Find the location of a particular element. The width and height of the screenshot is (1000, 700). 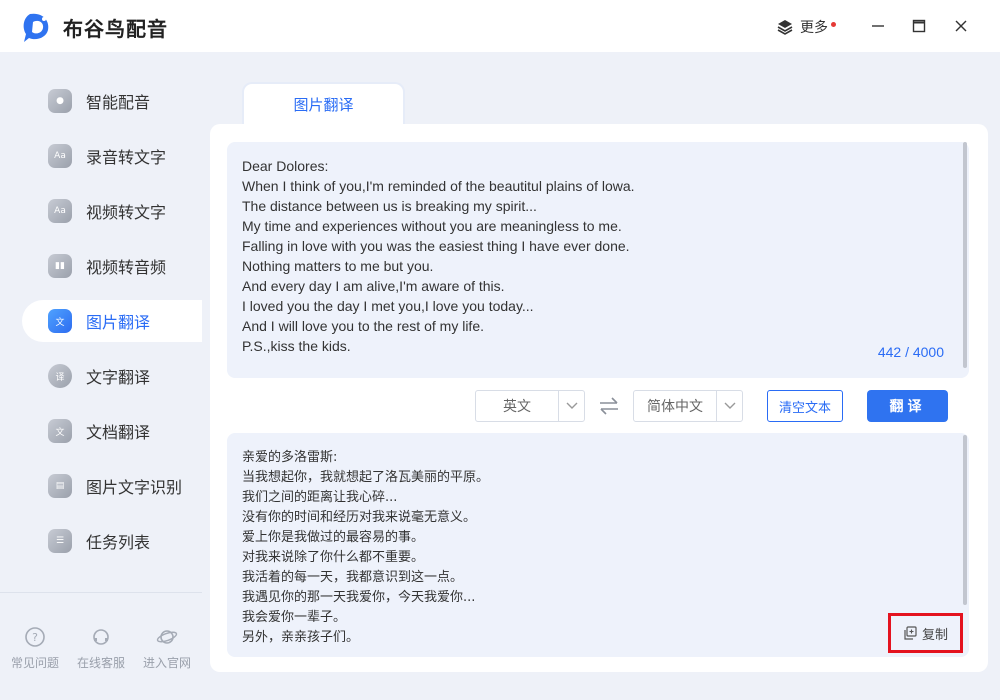

char-counter: 442 / 4000 is located at coordinates (910, 352).